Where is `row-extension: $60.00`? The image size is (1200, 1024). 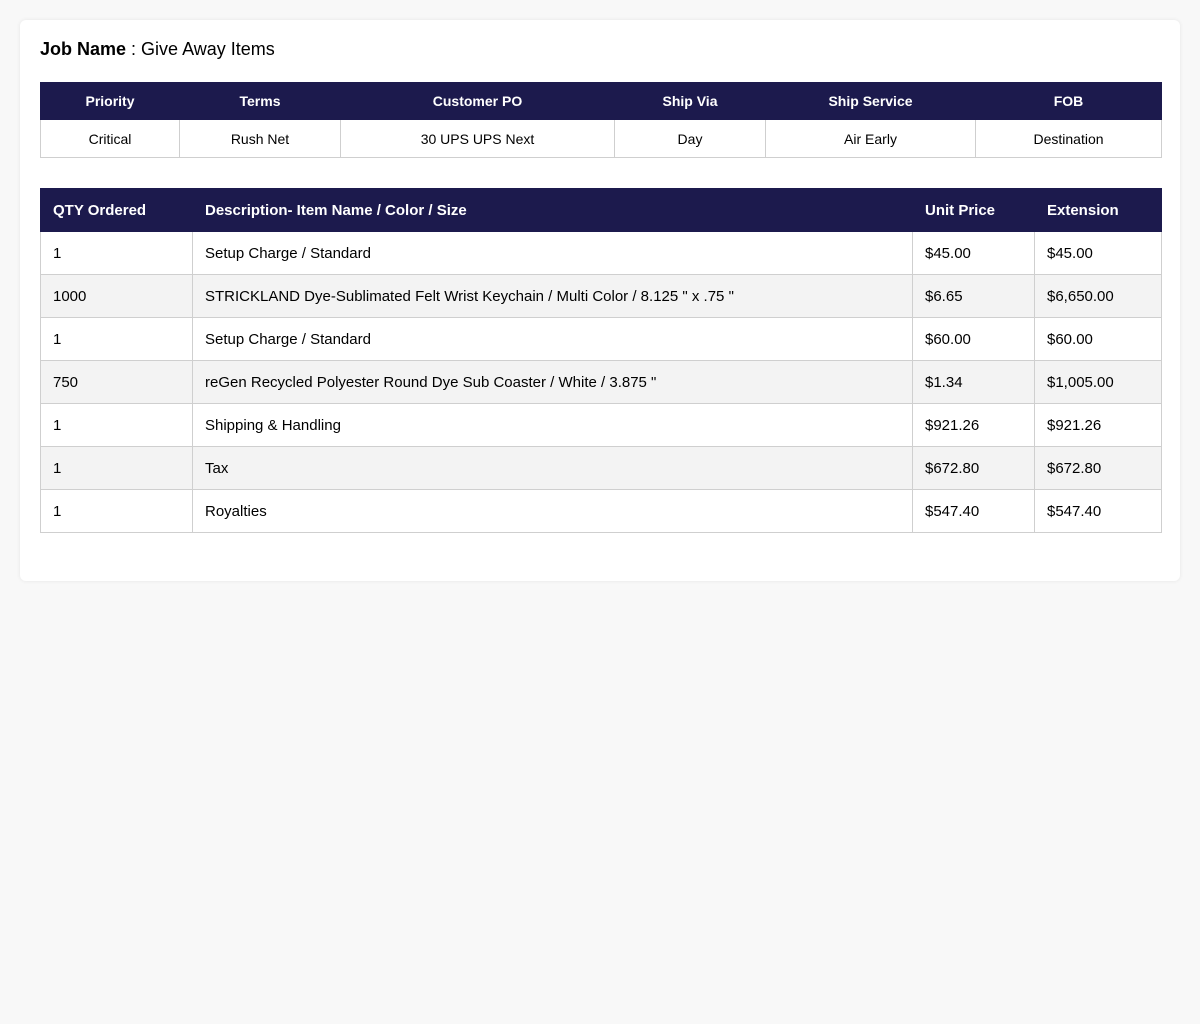 row-extension: $60.00 is located at coordinates (1098, 339).